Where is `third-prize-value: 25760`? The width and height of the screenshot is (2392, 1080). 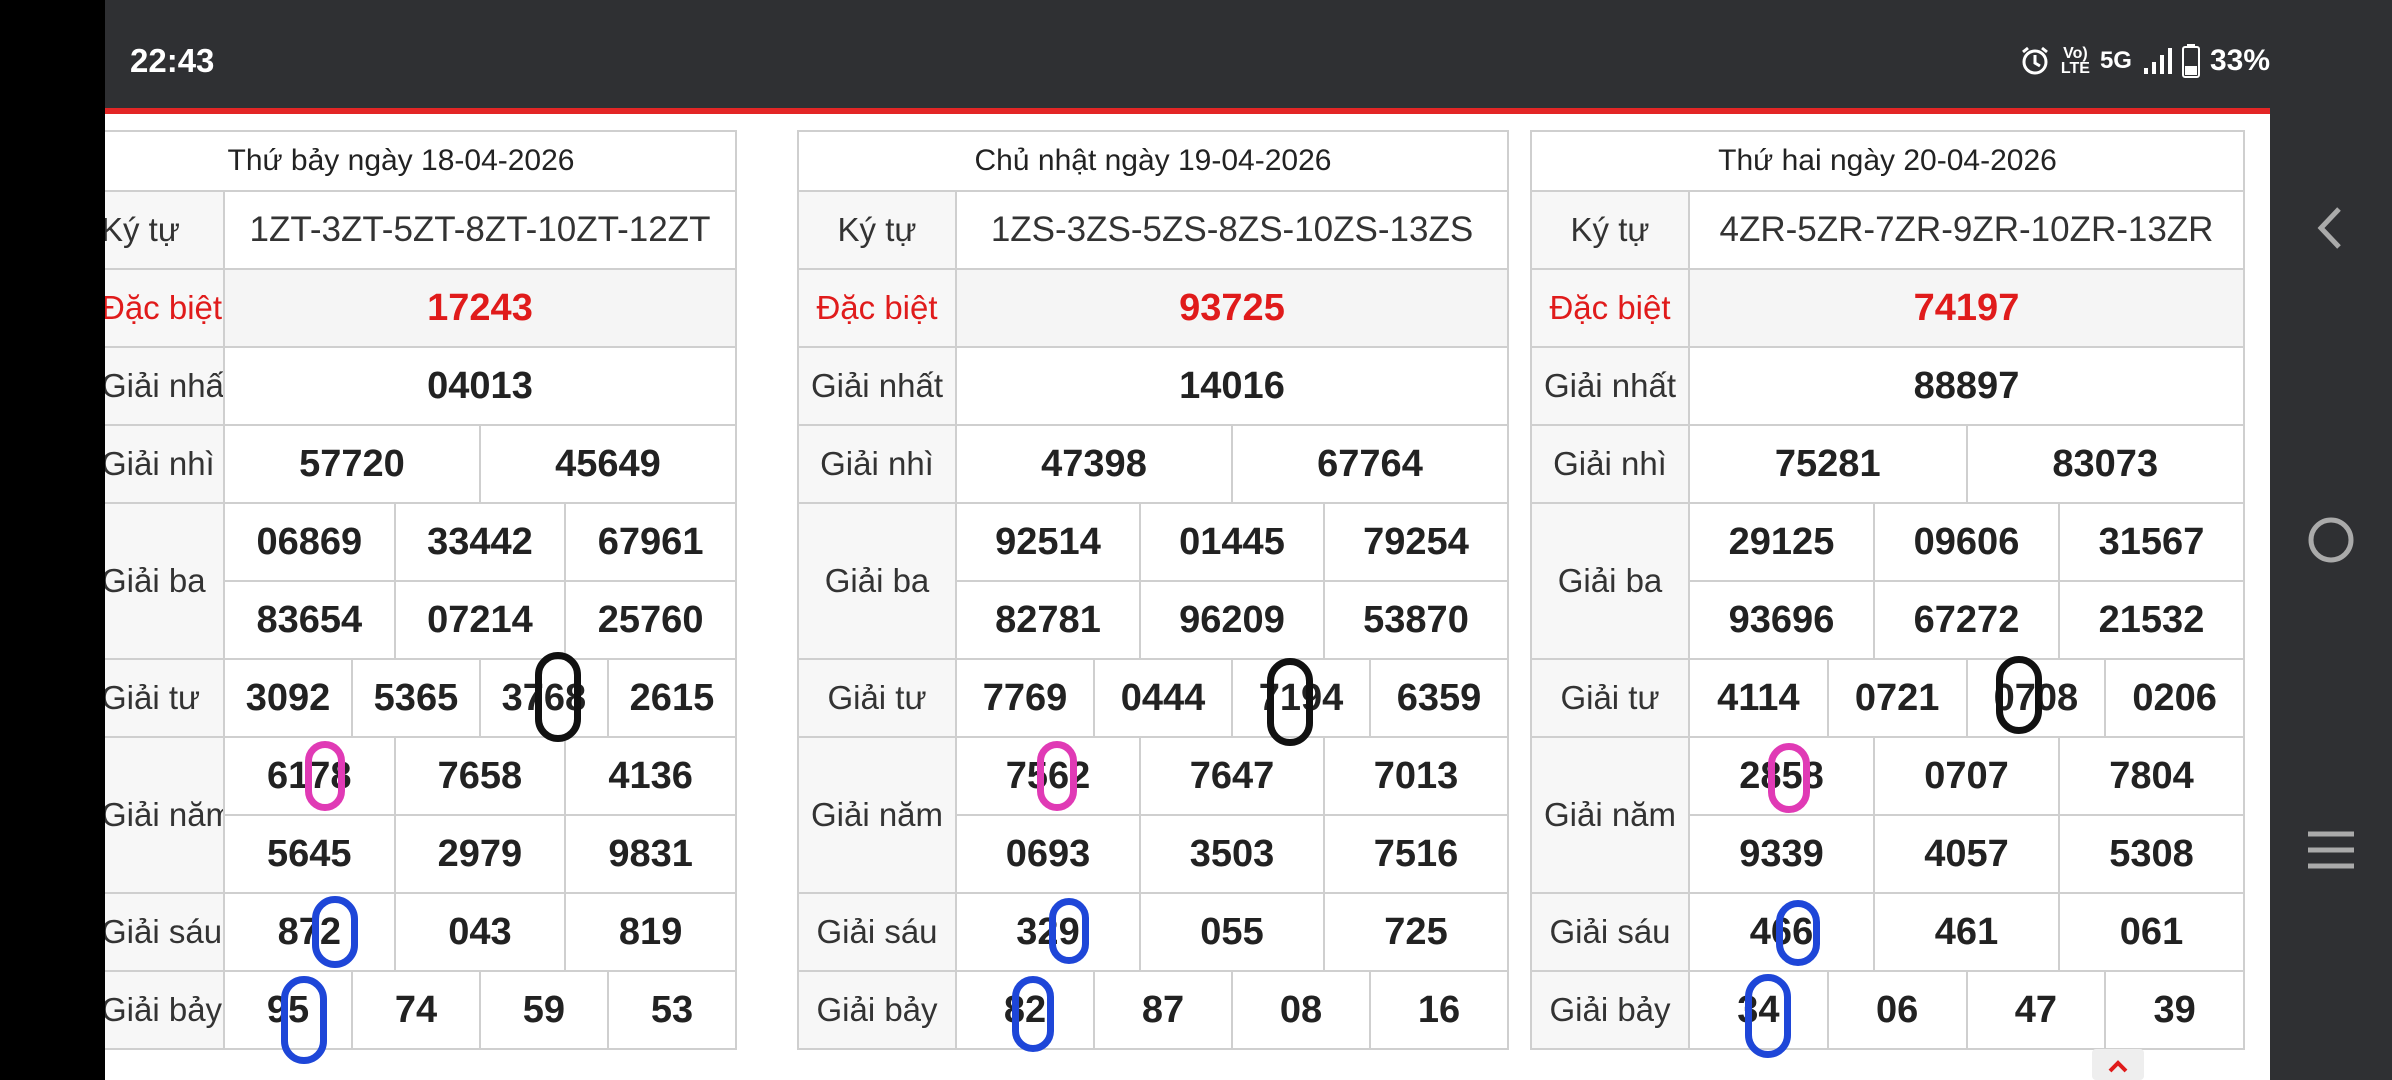 third-prize-value: 25760 is located at coordinates (650, 620).